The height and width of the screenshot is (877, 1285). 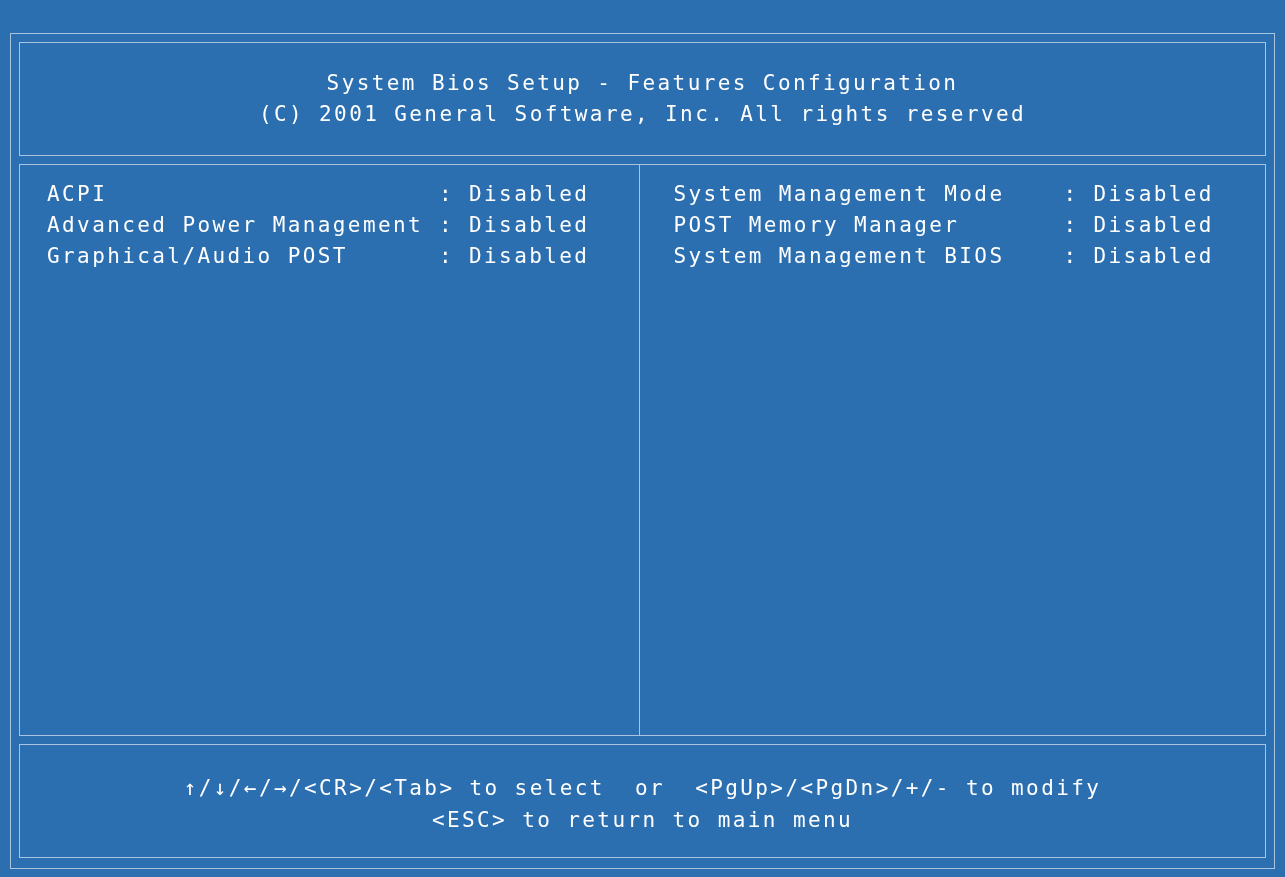 I want to click on setting-label: POST Memory Manager, so click(x=817, y=225).